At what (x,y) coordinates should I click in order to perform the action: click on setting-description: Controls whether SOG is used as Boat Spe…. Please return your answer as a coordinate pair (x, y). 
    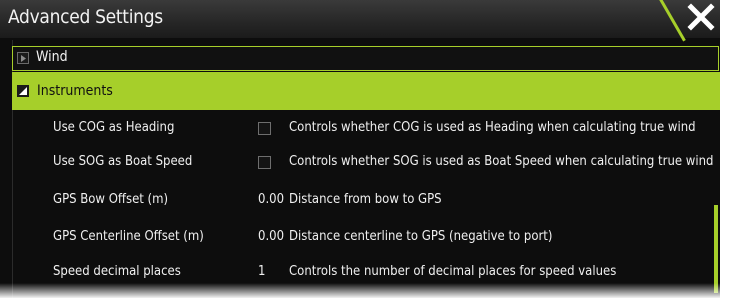
    Looking at the image, I should click on (501, 161).